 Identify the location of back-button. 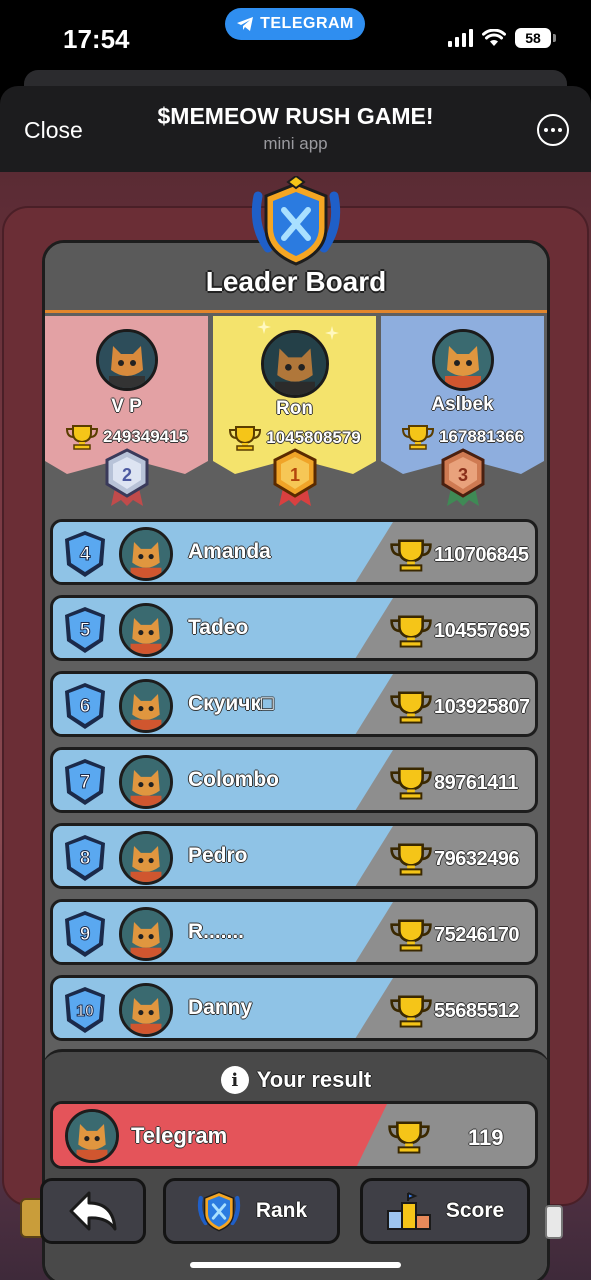
(93, 1211).